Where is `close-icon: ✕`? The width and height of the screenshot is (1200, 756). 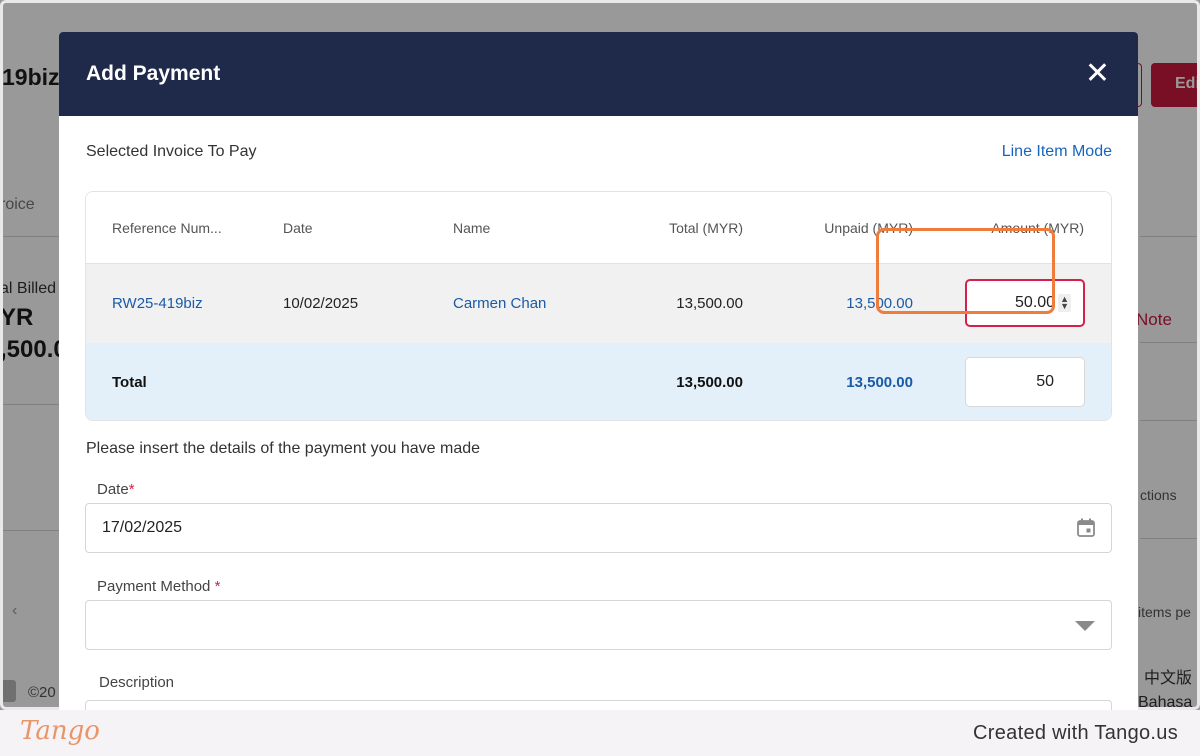
close-icon: ✕ is located at coordinates (1097, 74).